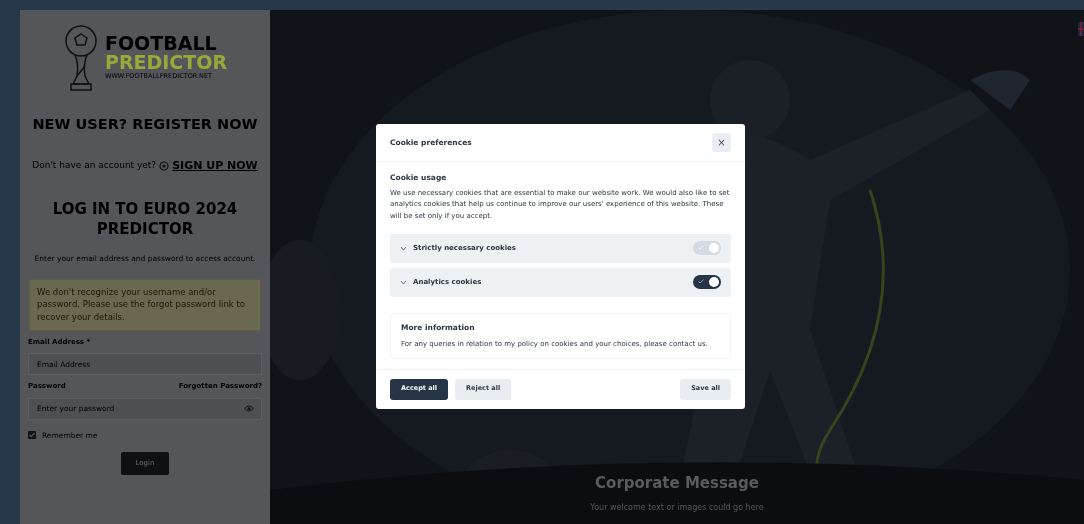  What do you see at coordinates (145, 124) in the screenshot?
I see `register-heading: NEW USER? REGISTER NOW` at bounding box center [145, 124].